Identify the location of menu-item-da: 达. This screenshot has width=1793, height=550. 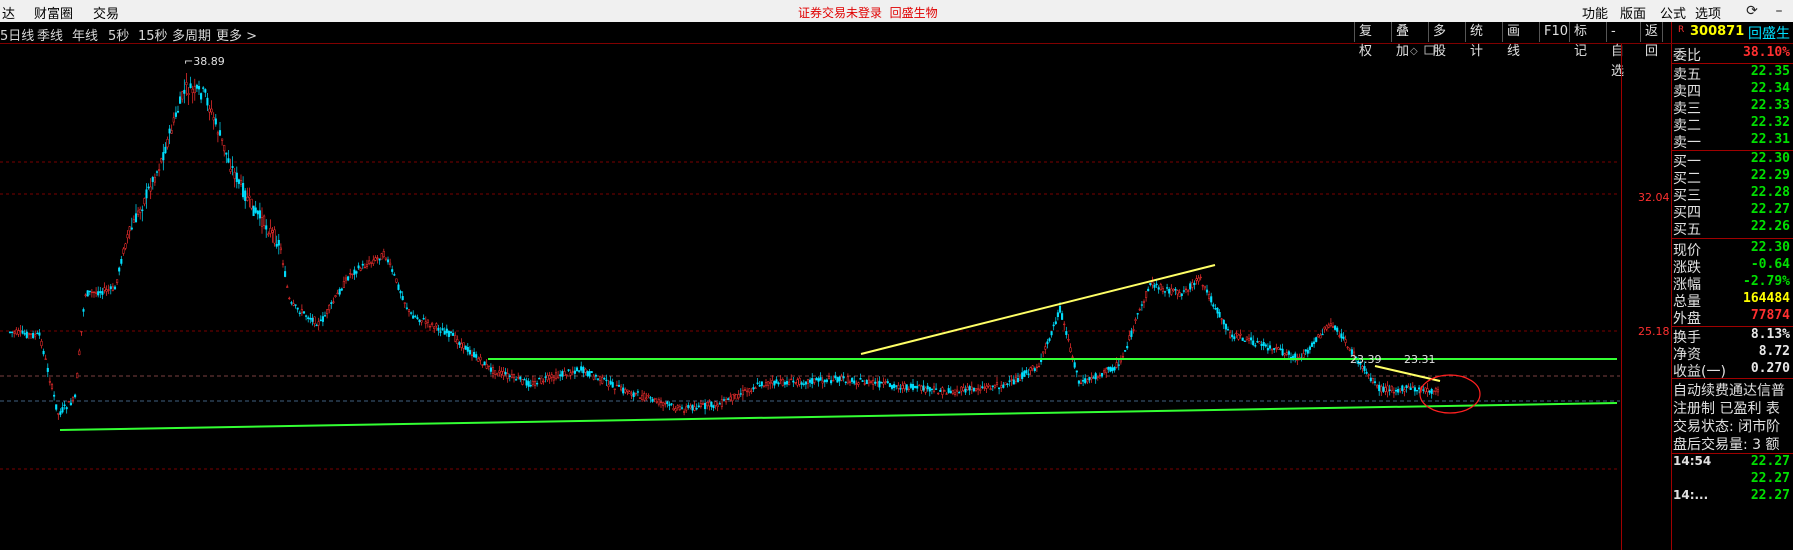
(8, 12).